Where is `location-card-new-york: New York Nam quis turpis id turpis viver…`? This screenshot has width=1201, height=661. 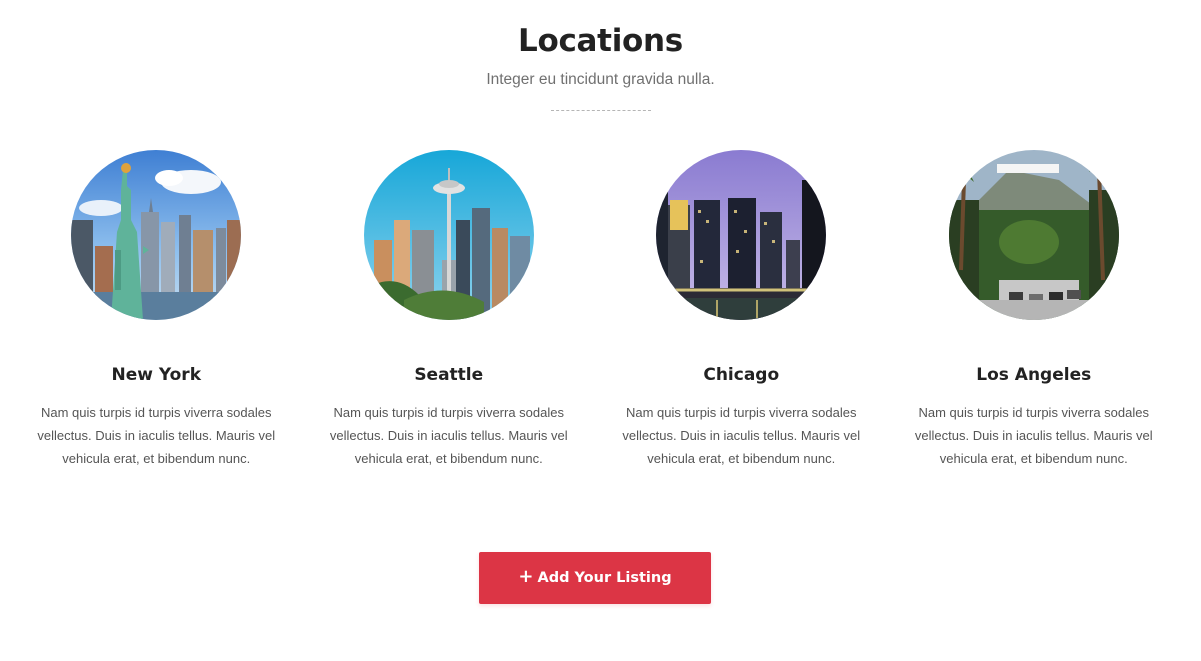
location-card-new-york: New York Nam quis turpis id turpis viver… is located at coordinates (156, 310).